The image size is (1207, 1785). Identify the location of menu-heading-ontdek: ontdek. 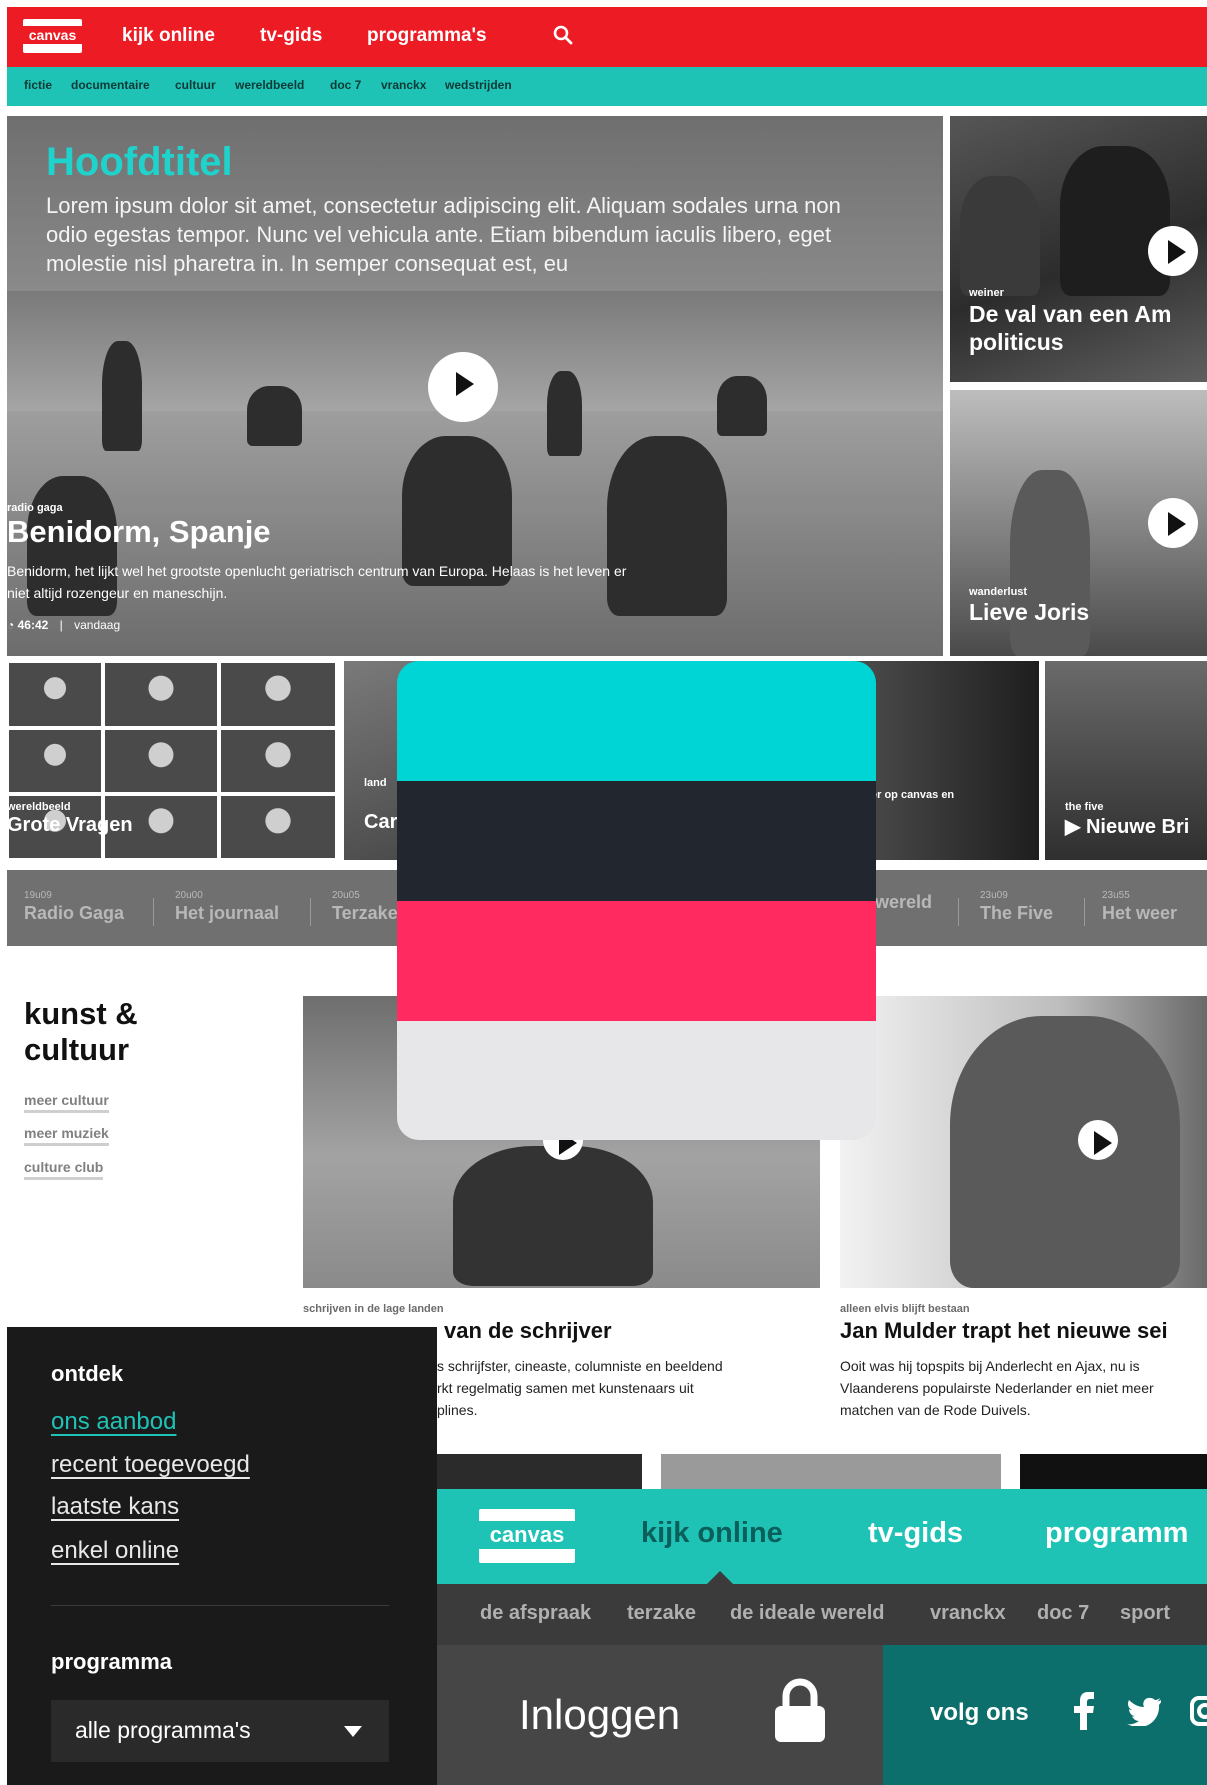
(87, 1373).